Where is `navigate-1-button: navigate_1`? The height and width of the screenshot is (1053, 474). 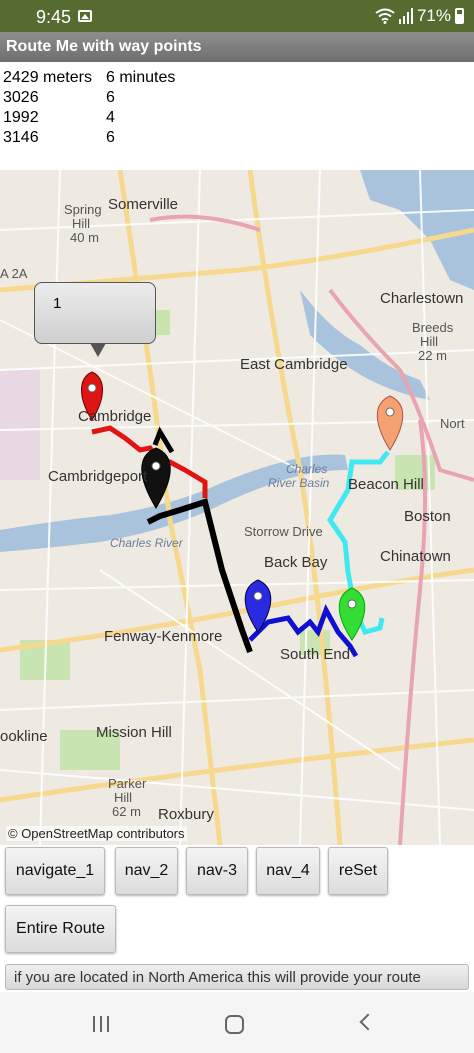 navigate-1-button: navigate_1 is located at coordinates (55, 871).